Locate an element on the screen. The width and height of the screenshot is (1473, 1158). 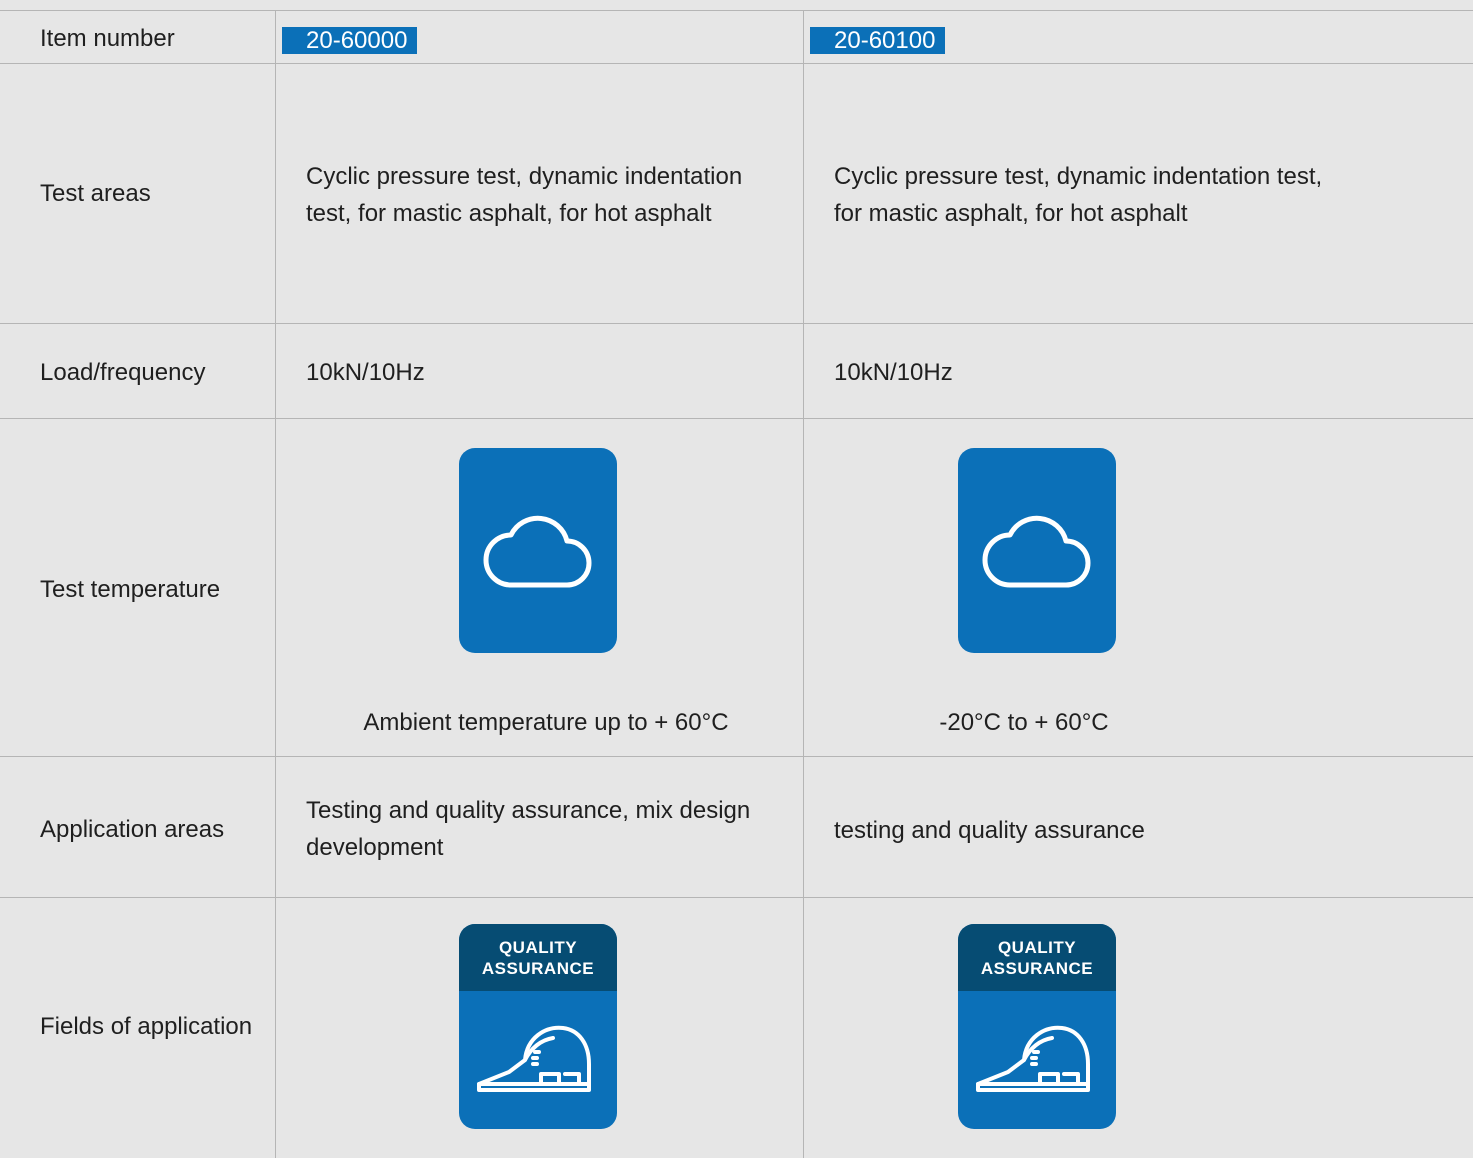
row-label: Fields of application is located at coordinates (146, 1026).